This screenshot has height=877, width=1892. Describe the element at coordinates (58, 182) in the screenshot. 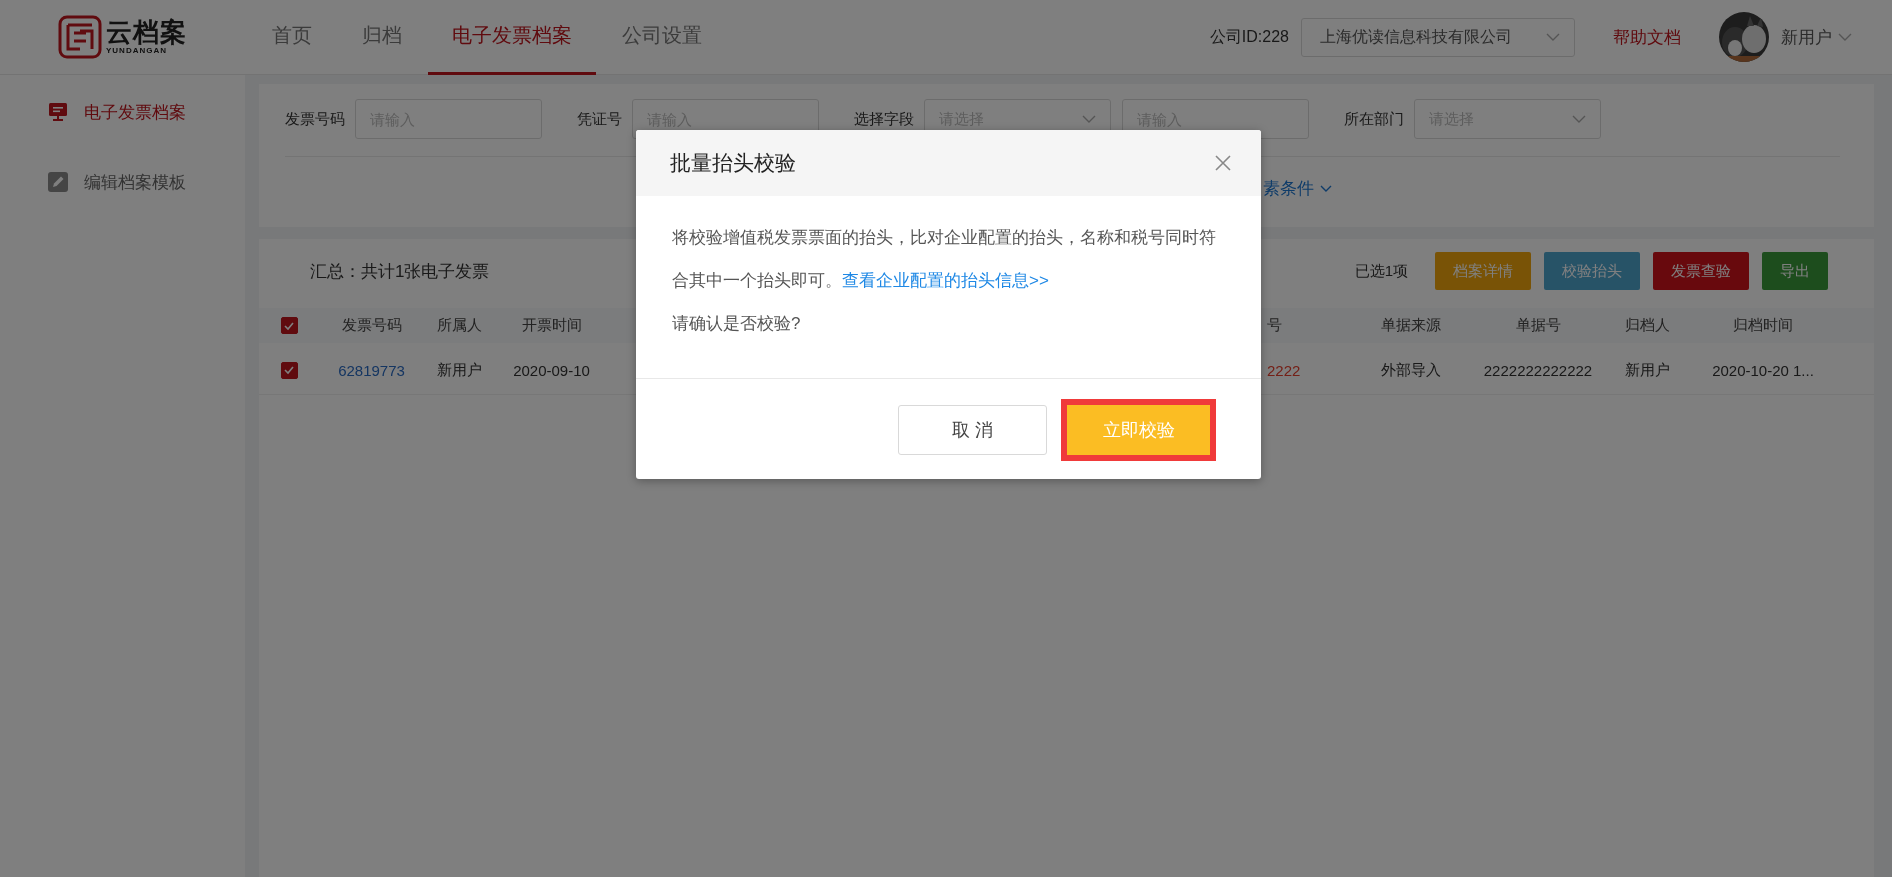

I see `pencil-icon` at that location.